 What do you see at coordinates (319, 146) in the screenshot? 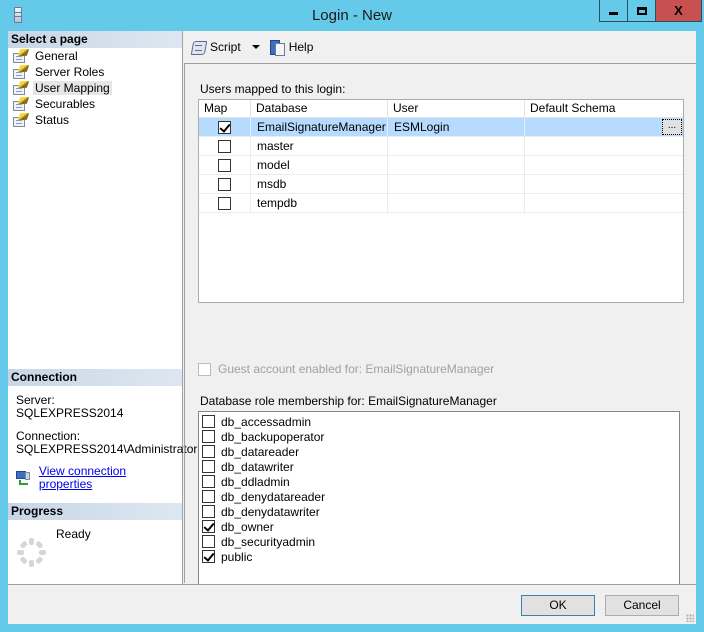
I see `database-cell: master` at bounding box center [319, 146].